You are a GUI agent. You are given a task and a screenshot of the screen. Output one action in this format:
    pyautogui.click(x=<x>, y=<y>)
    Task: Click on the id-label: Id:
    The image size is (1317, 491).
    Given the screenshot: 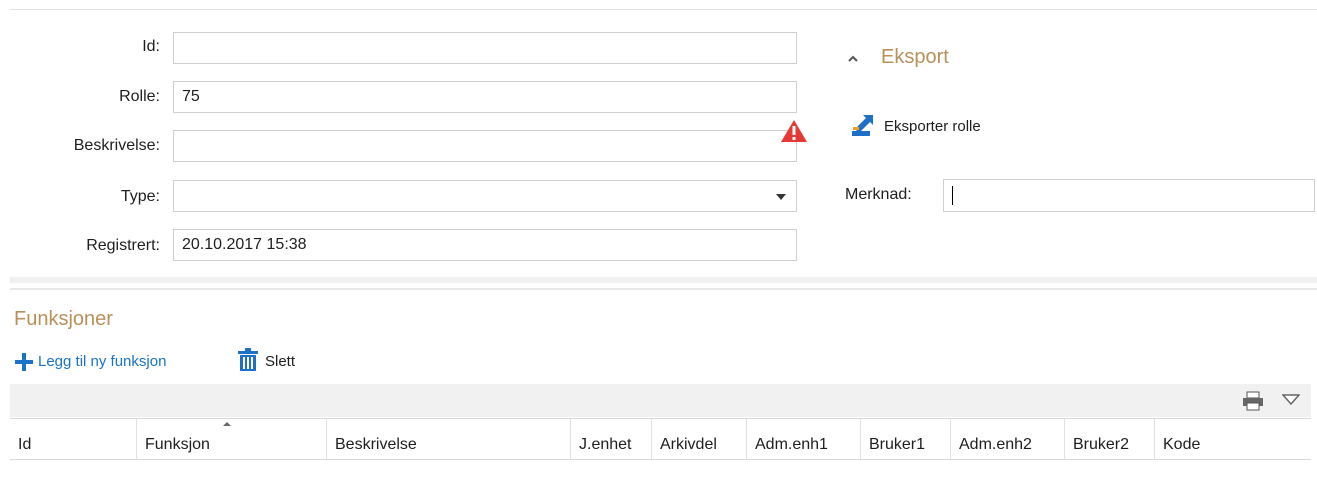 What is the action you would take?
    pyautogui.click(x=151, y=46)
    